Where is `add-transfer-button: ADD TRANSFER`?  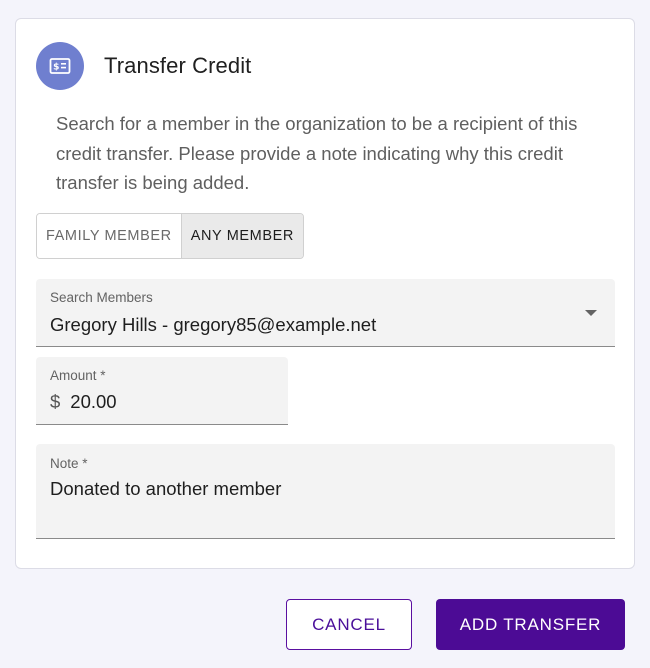 add-transfer-button: ADD TRANSFER is located at coordinates (530, 624).